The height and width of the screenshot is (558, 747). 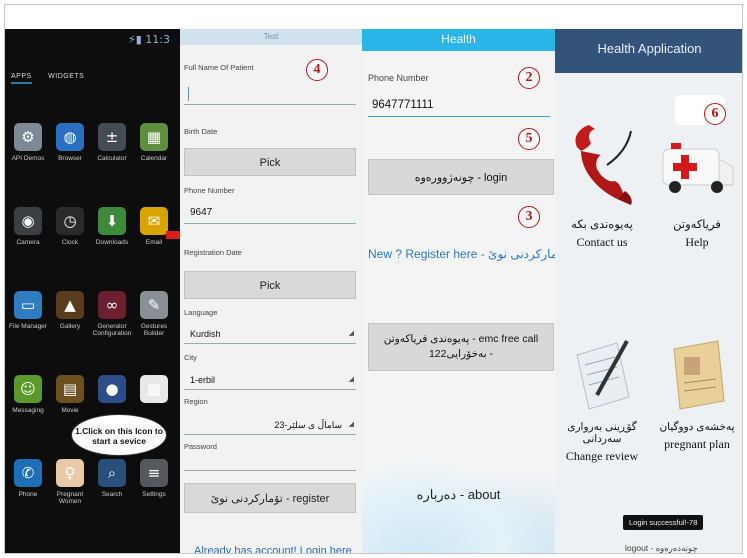 What do you see at coordinates (270, 162) in the screenshot?
I see `birth-date-pick-button: Pick` at bounding box center [270, 162].